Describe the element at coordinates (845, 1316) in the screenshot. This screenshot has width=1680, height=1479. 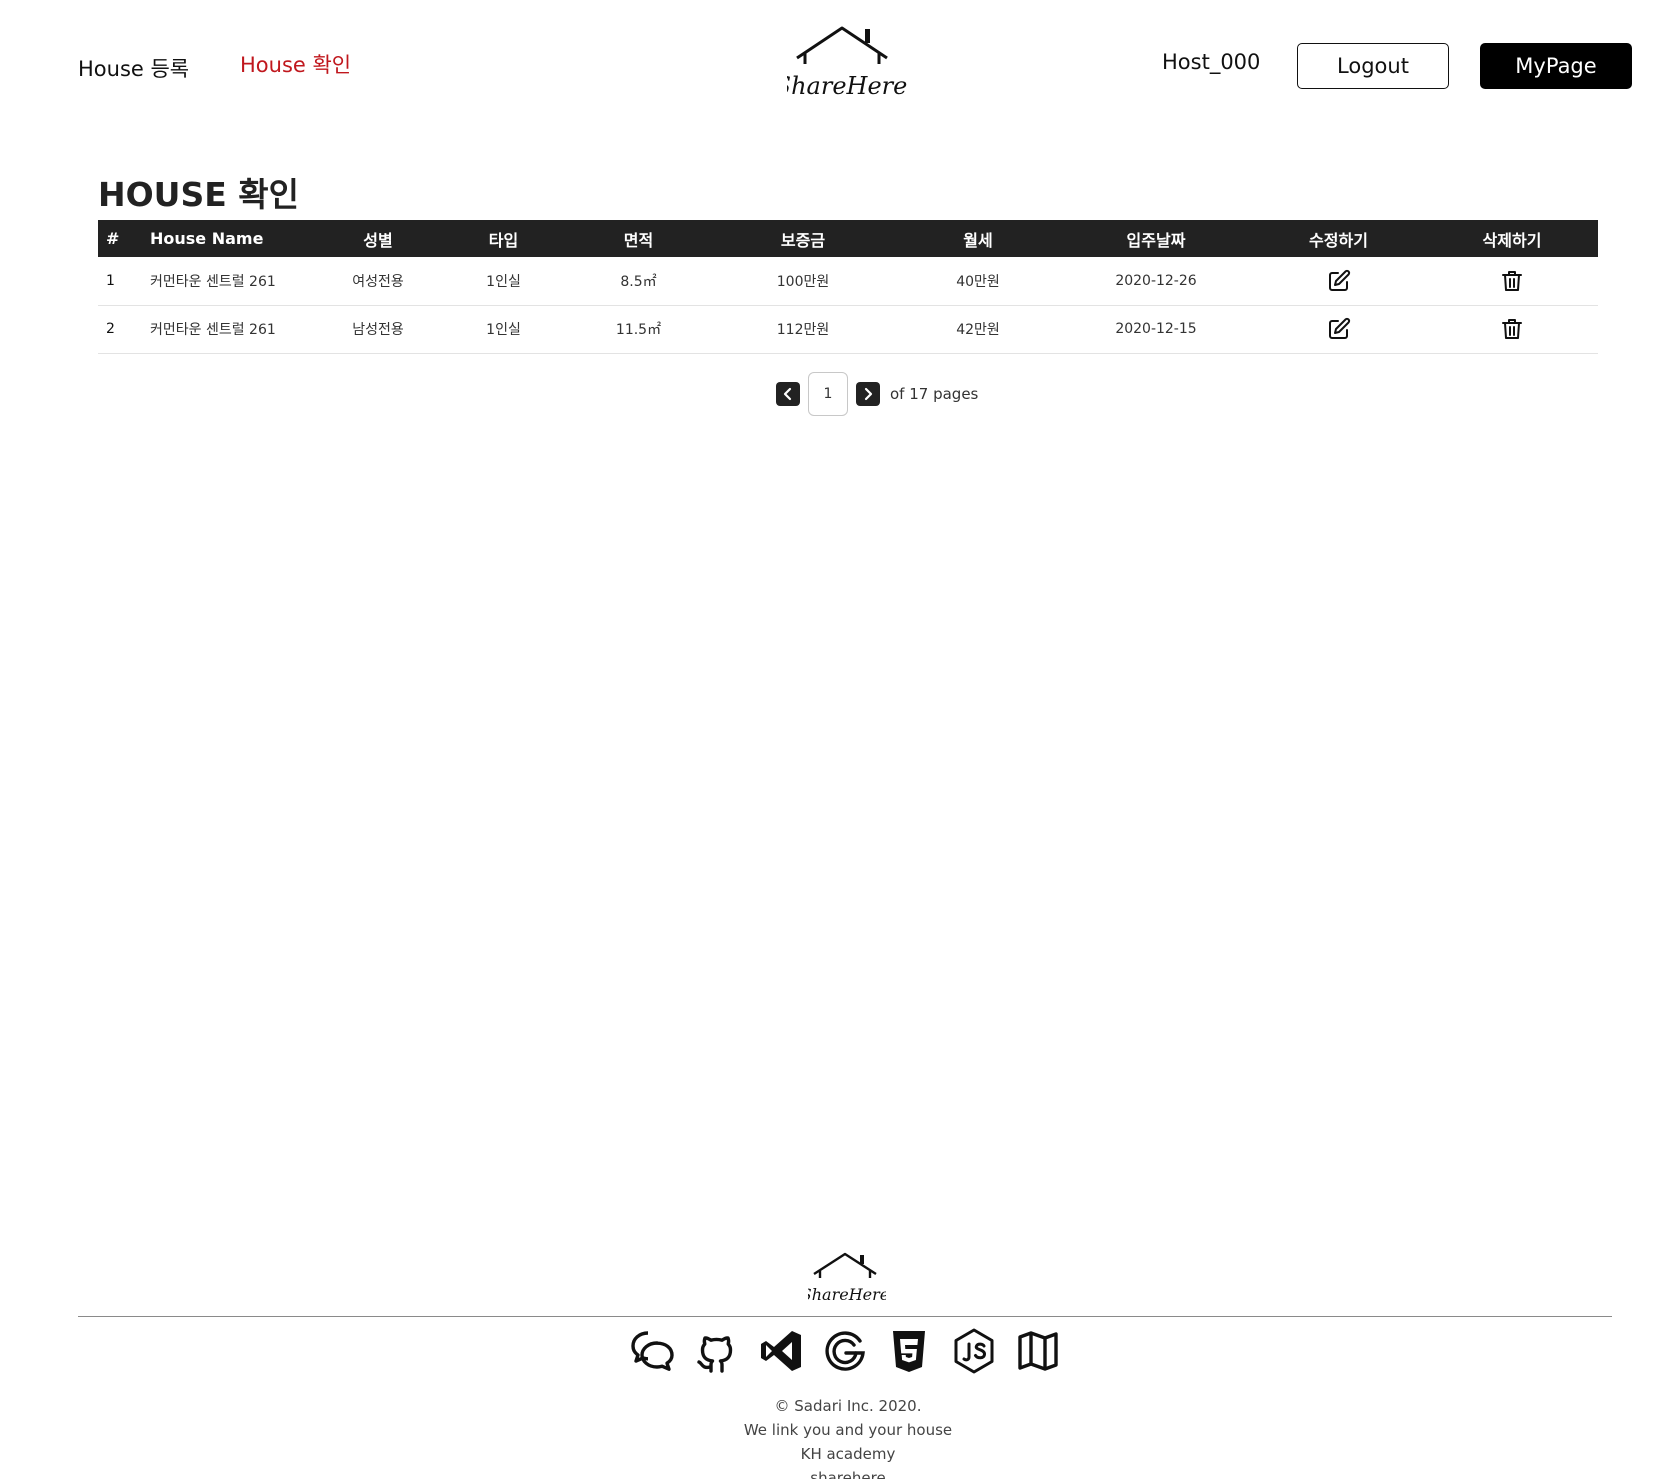
I see `footer-divider` at that location.